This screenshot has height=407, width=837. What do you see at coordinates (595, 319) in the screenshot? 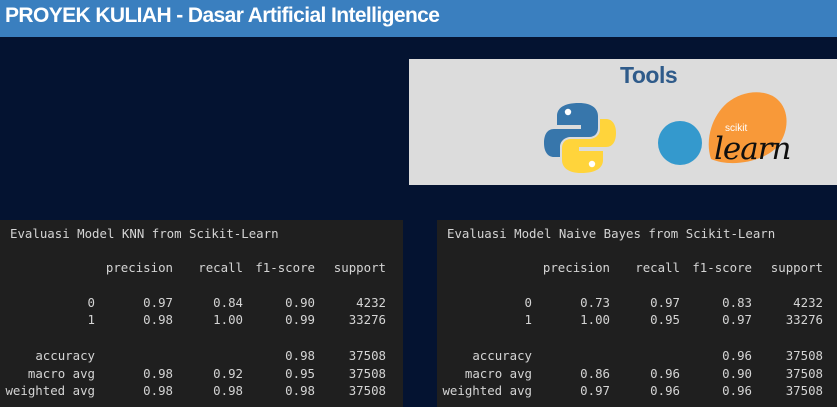
I see `nb-precision-cell: 1.00` at bounding box center [595, 319].